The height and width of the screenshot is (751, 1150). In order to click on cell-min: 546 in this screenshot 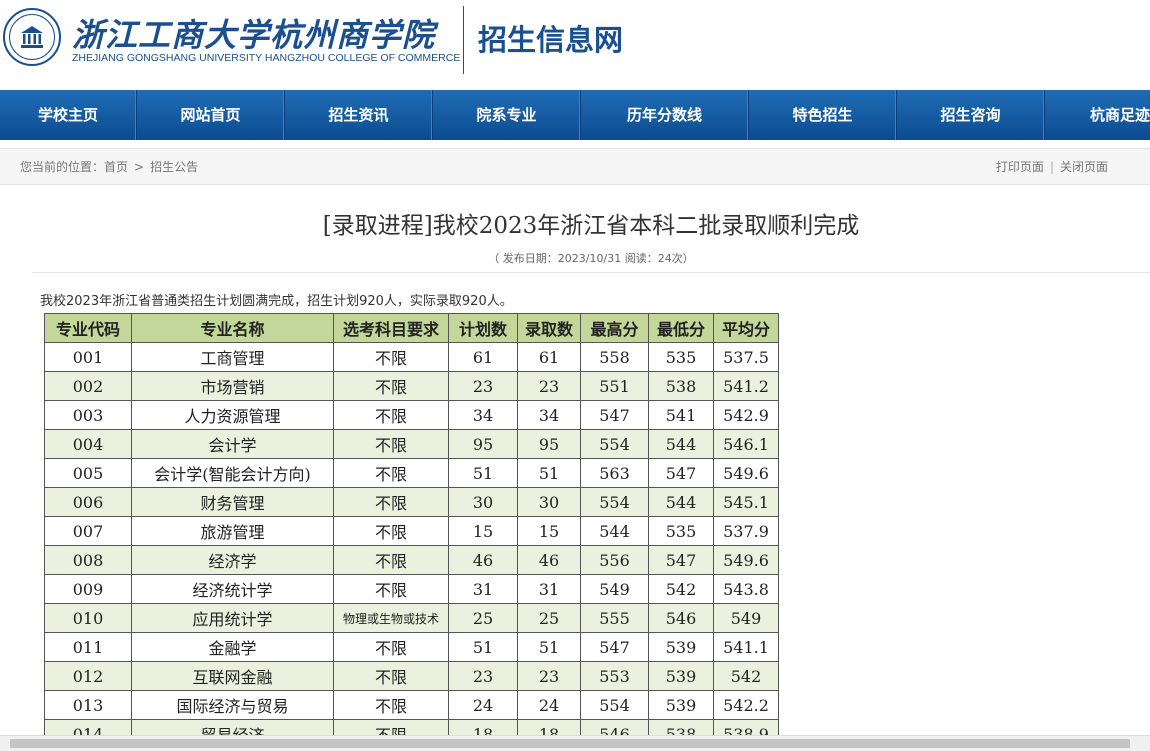, I will do `click(681, 618)`.